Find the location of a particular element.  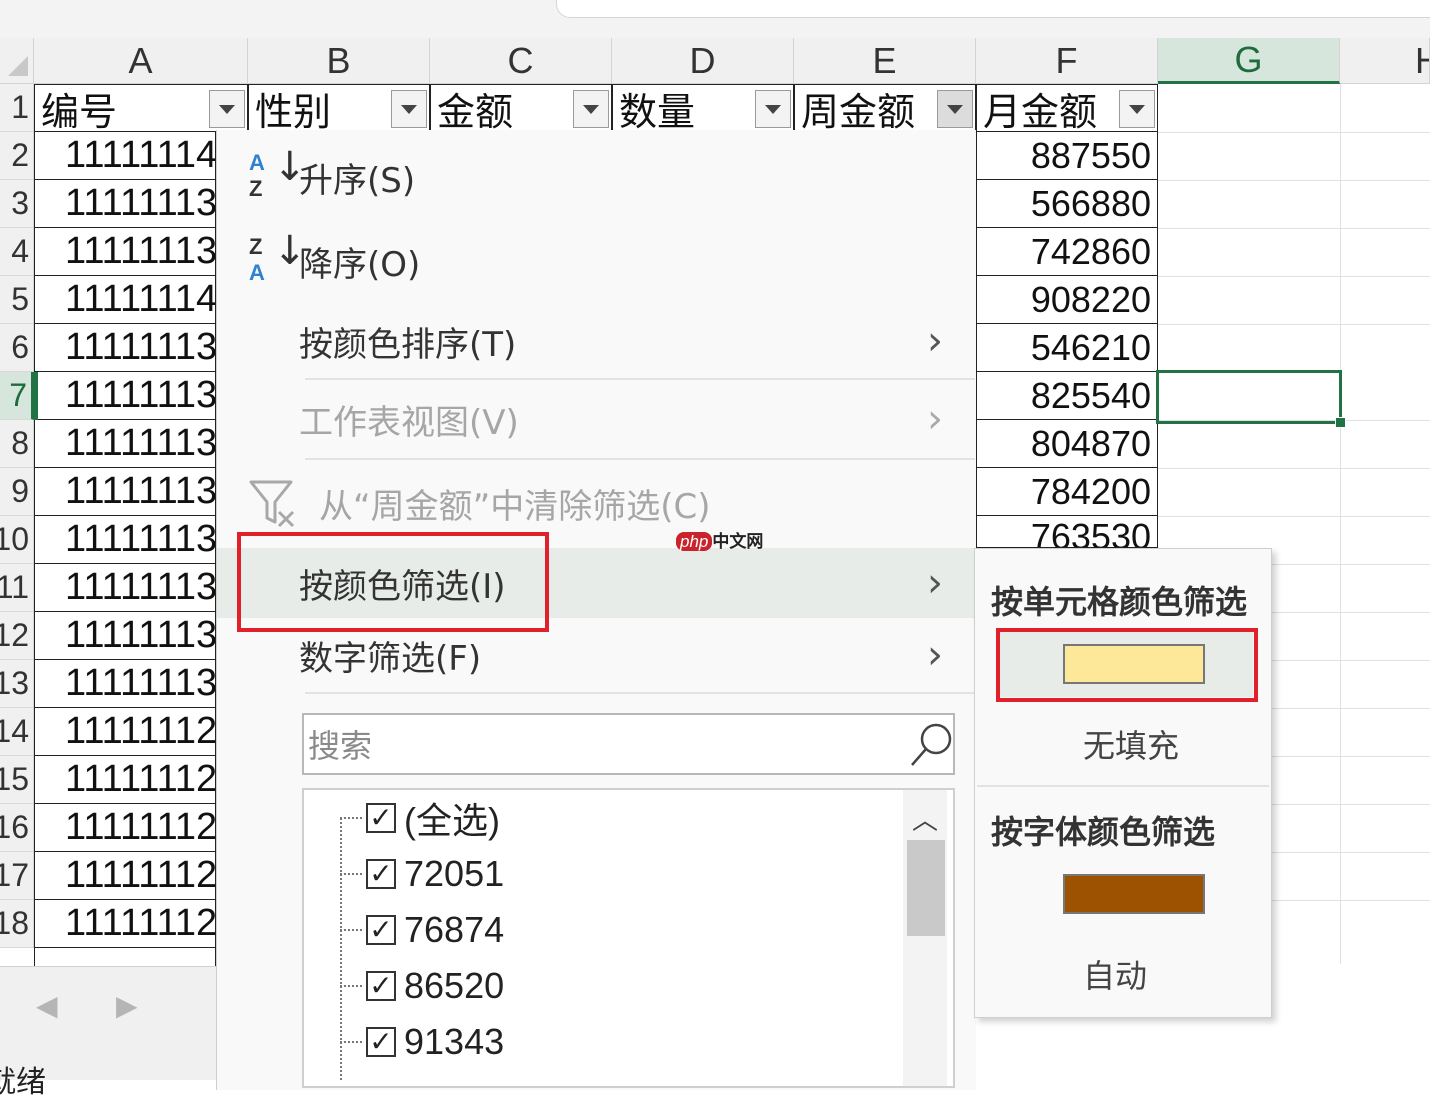

row-header: 12 is located at coordinates (17, 636).